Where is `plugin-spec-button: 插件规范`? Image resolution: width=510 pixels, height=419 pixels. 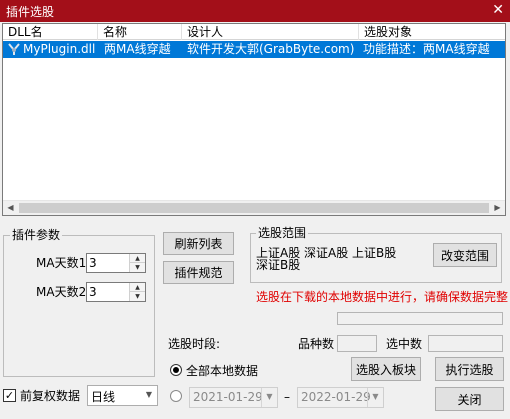 plugin-spec-button: 插件规范 is located at coordinates (198, 272).